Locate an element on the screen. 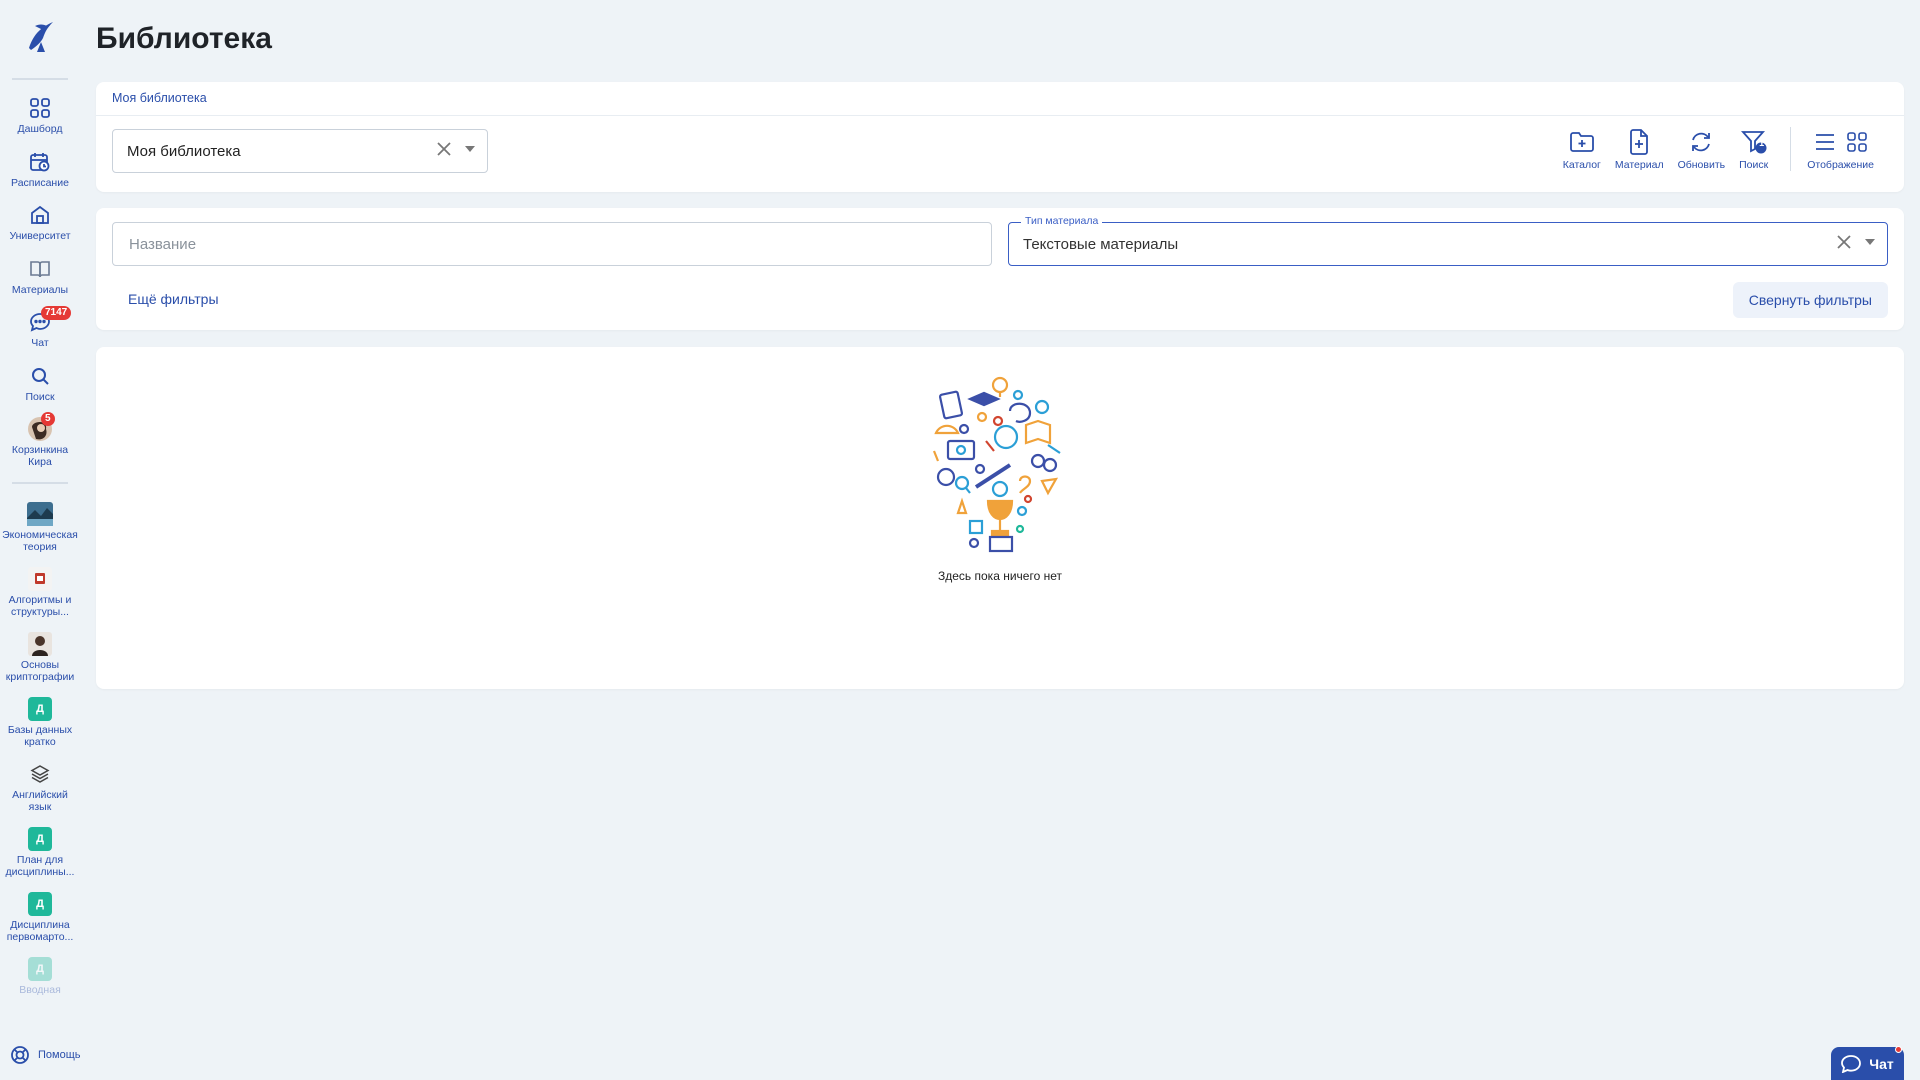 The image size is (1920, 1080). sidebar-course-databases: Д Базы данных кратко is located at coordinates (40, 721).